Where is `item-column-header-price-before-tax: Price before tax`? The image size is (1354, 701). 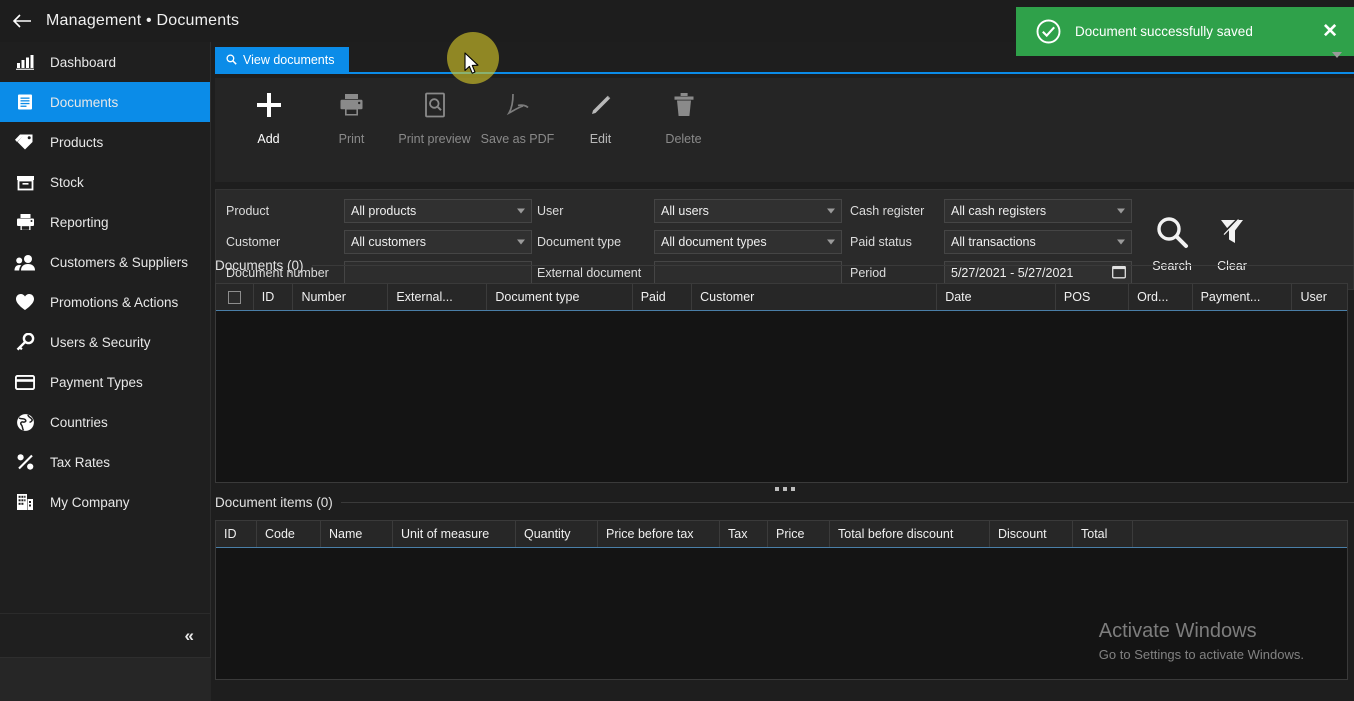
item-column-header-price-before-tax: Price before tax is located at coordinates (659, 534).